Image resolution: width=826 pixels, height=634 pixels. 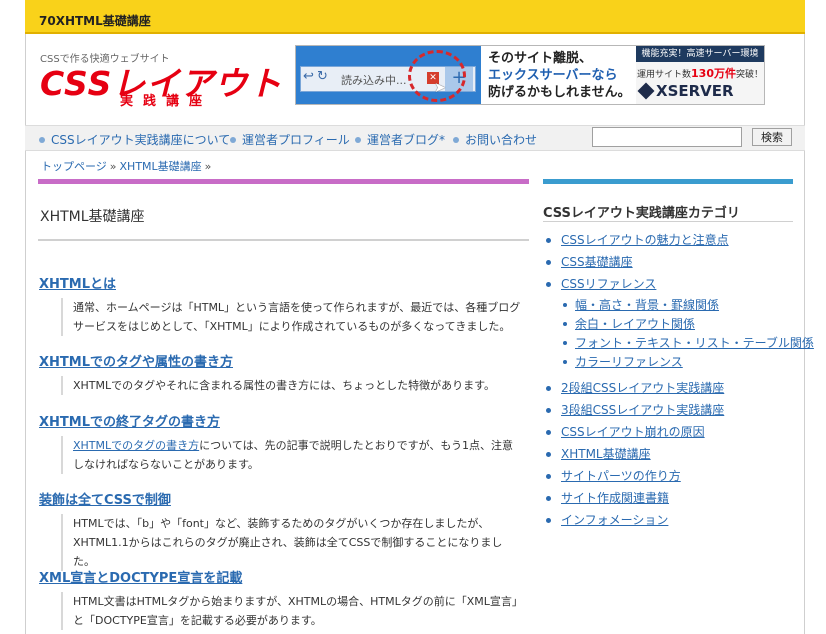 What do you see at coordinates (621, 476) in the screenshot?
I see `sidebar-item-label: サイトパーツの作り方` at bounding box center [621, 476].